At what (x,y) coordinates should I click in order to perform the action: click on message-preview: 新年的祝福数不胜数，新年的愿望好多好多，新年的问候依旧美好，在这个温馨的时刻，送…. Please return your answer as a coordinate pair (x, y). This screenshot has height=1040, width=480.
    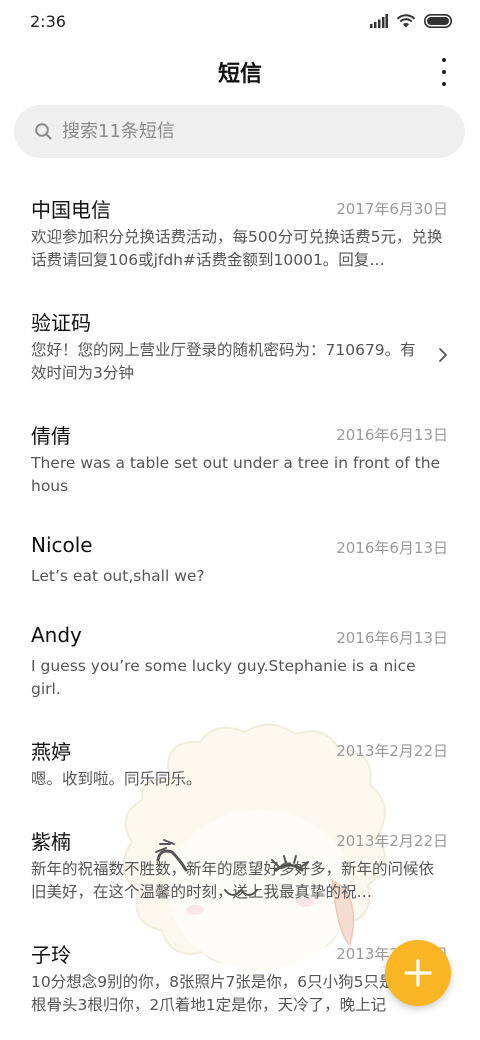
    Looking at the image, I should click on (233, 880).